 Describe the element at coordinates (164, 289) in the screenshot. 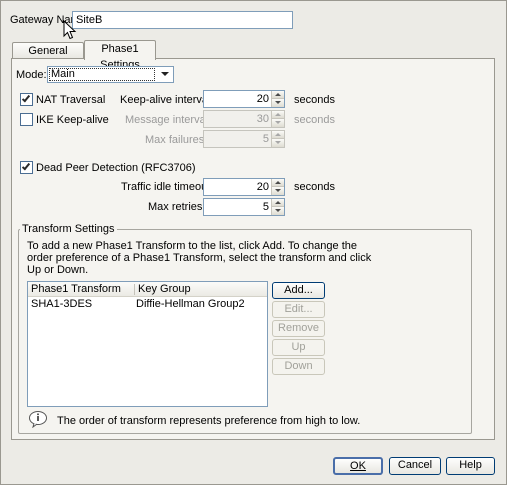

I see `column-header-key-group: Key Group` at that location.